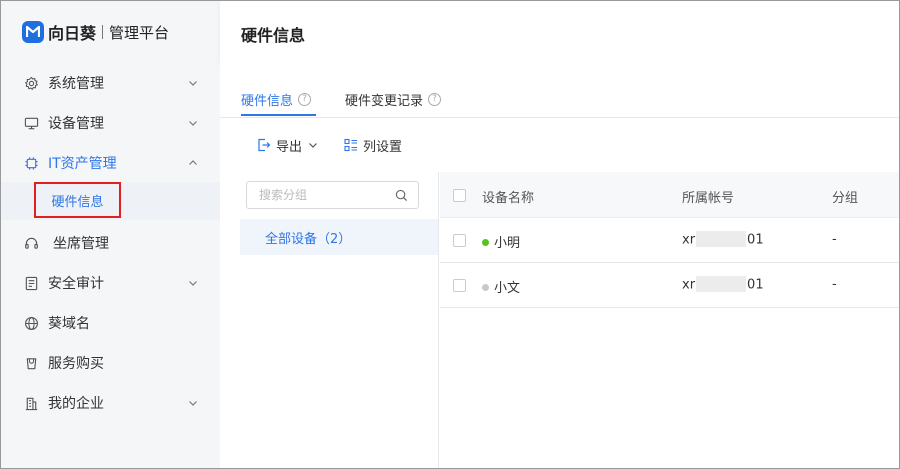 The height and width of the screenshot is (469, 900). What do you see at coordinates (31, 163) in the screenshot?
I see `chip-icon` at bounding box center [31, 163].